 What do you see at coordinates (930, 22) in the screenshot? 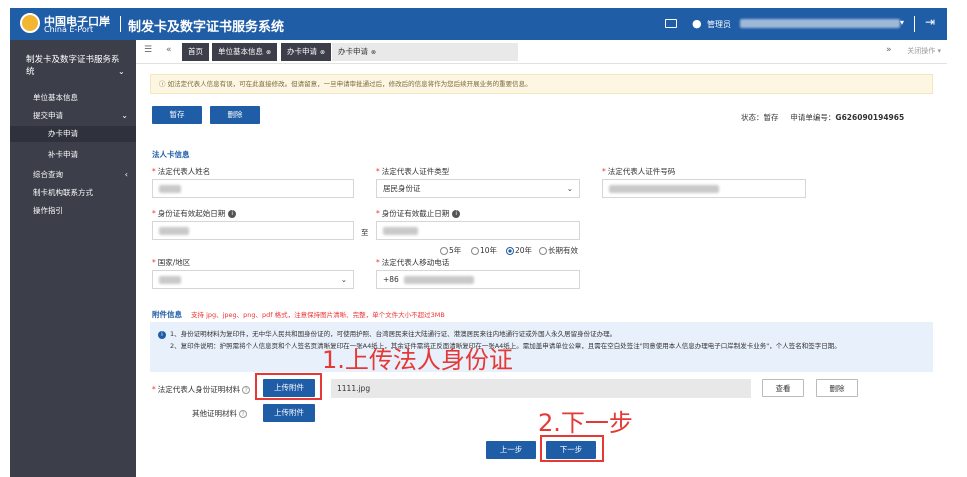
I see `logout-icon: ⇥` at bounding box center [930, 22].